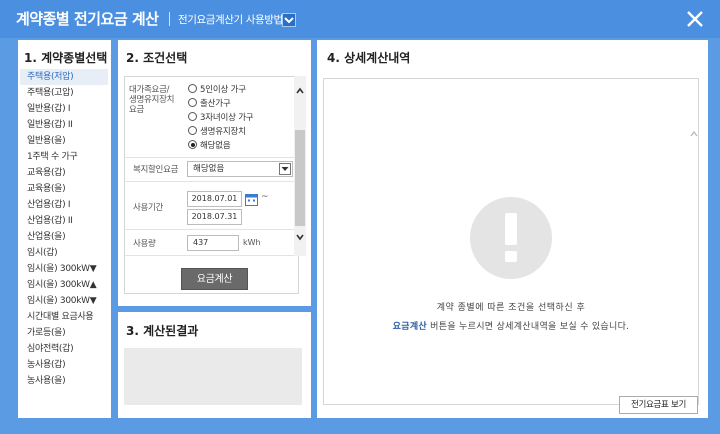  What do you see at coordinates (511, 308) in the screenshot?
I see `detail-message-line1: 계약 종별에 따른 조건을 선택하신 후` at bounding box center [511, 308].